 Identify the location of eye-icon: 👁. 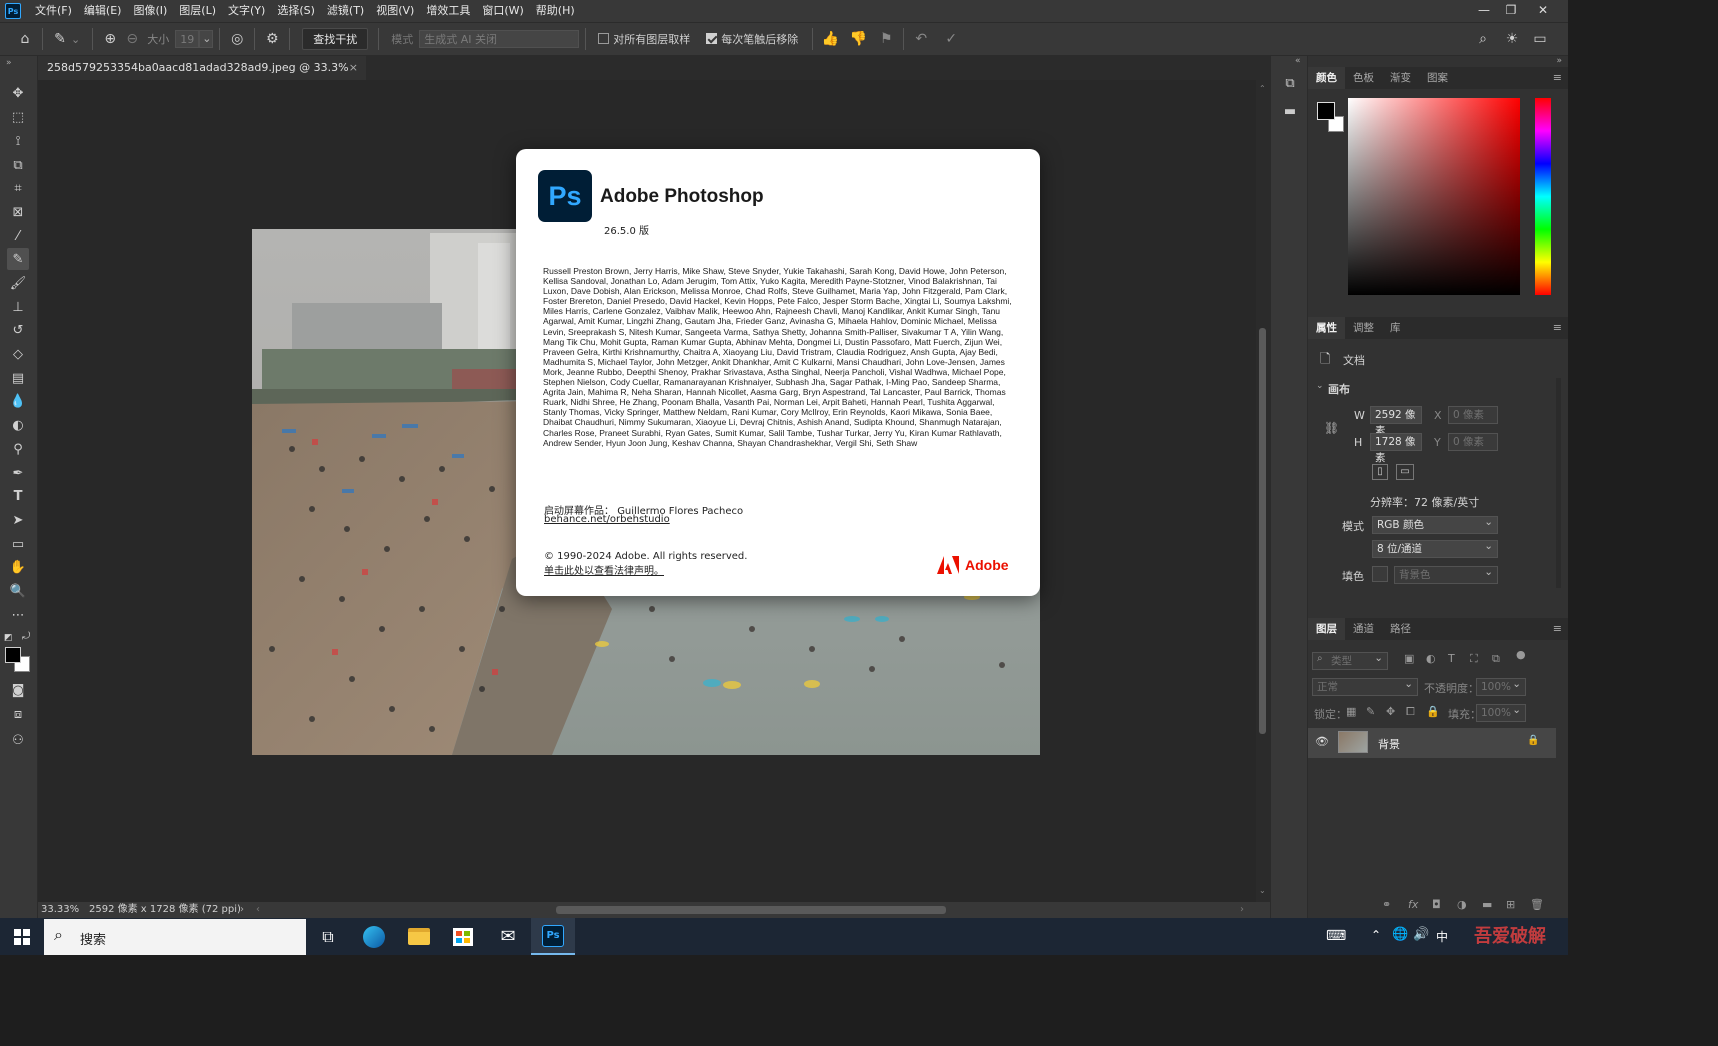
(1322, 741).